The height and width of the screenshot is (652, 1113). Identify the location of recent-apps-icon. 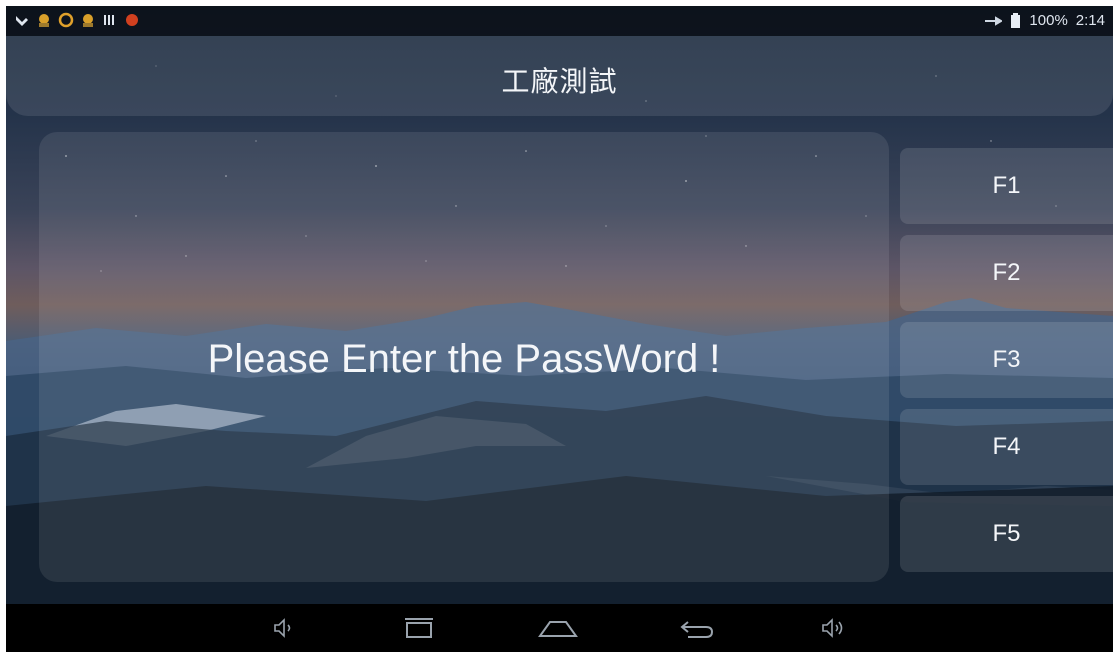
(419, 628).